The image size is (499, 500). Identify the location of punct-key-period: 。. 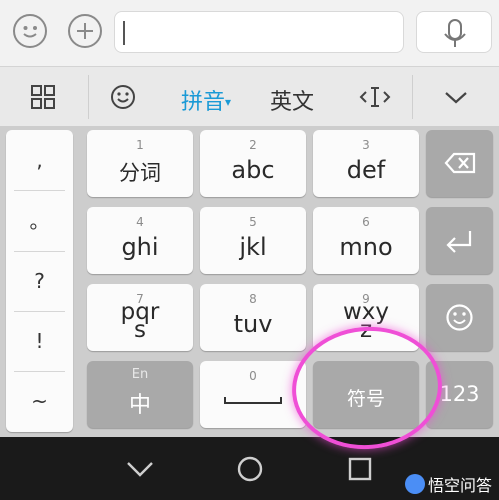
(39, 221).